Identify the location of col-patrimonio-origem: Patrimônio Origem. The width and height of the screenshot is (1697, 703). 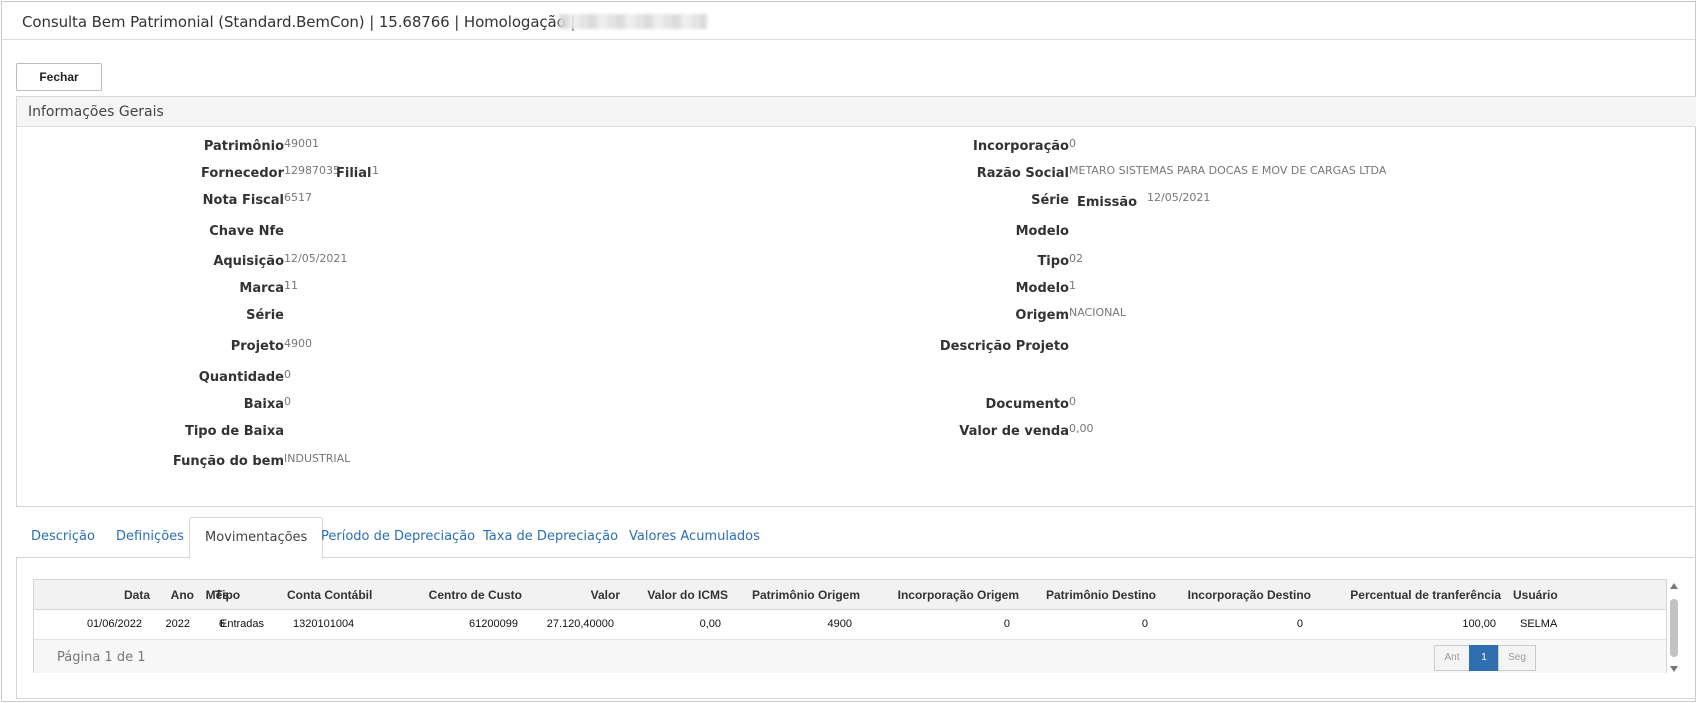
(806, 595).